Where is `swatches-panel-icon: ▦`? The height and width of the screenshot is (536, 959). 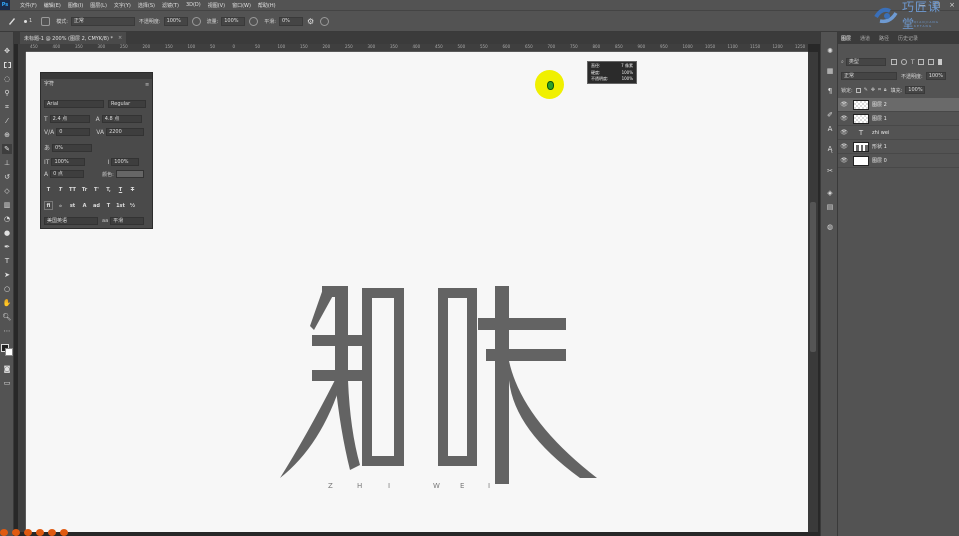 swatches-panel-icon: ▦ is located at coordinates (830, 71).